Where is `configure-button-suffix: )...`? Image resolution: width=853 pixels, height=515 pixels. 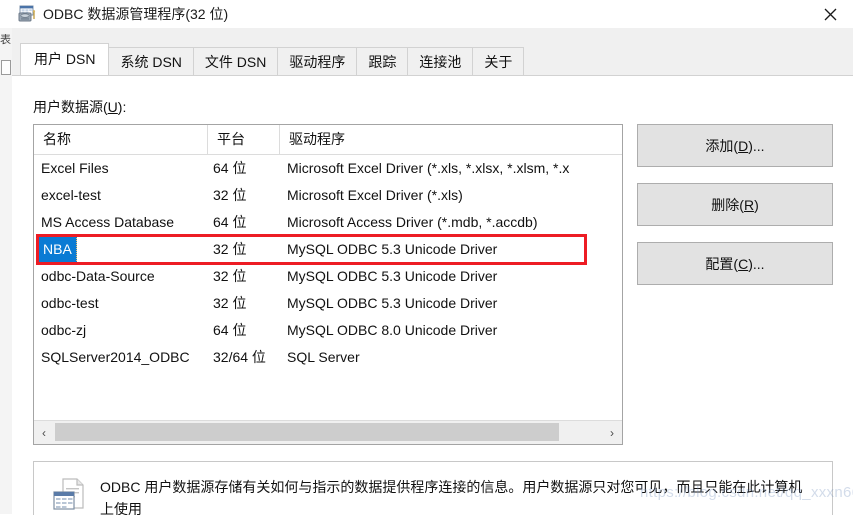
configure-button-suffix: )... is located at coordinates (756, 263).